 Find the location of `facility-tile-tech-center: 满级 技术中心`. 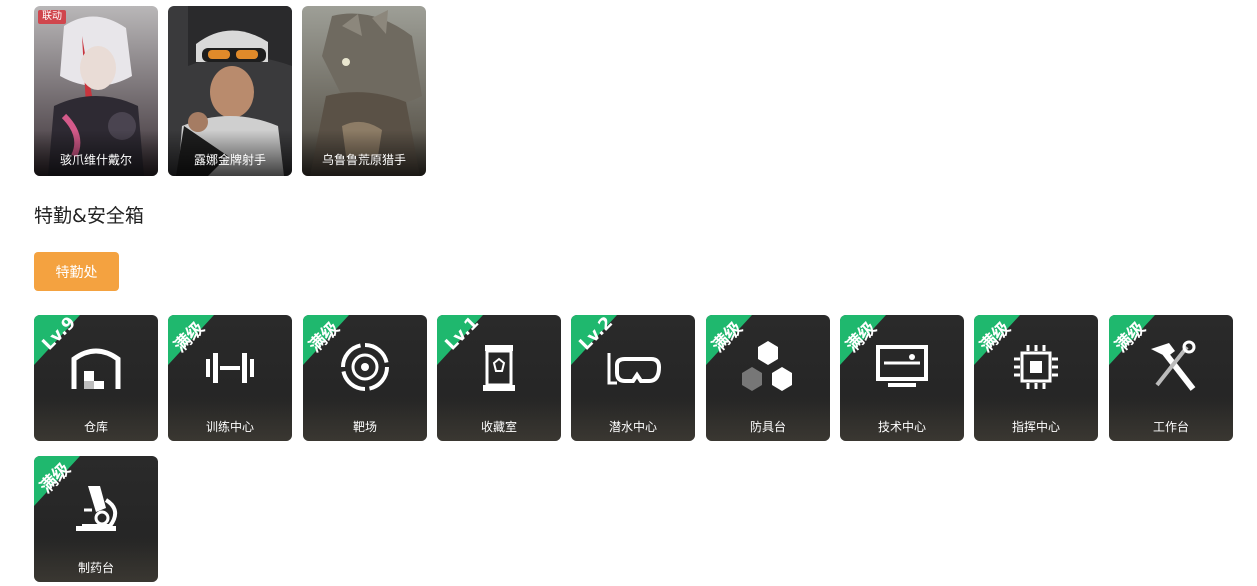

facility-tile-tech-center: 满级 技术中心 is located at coordinates (902, 378).